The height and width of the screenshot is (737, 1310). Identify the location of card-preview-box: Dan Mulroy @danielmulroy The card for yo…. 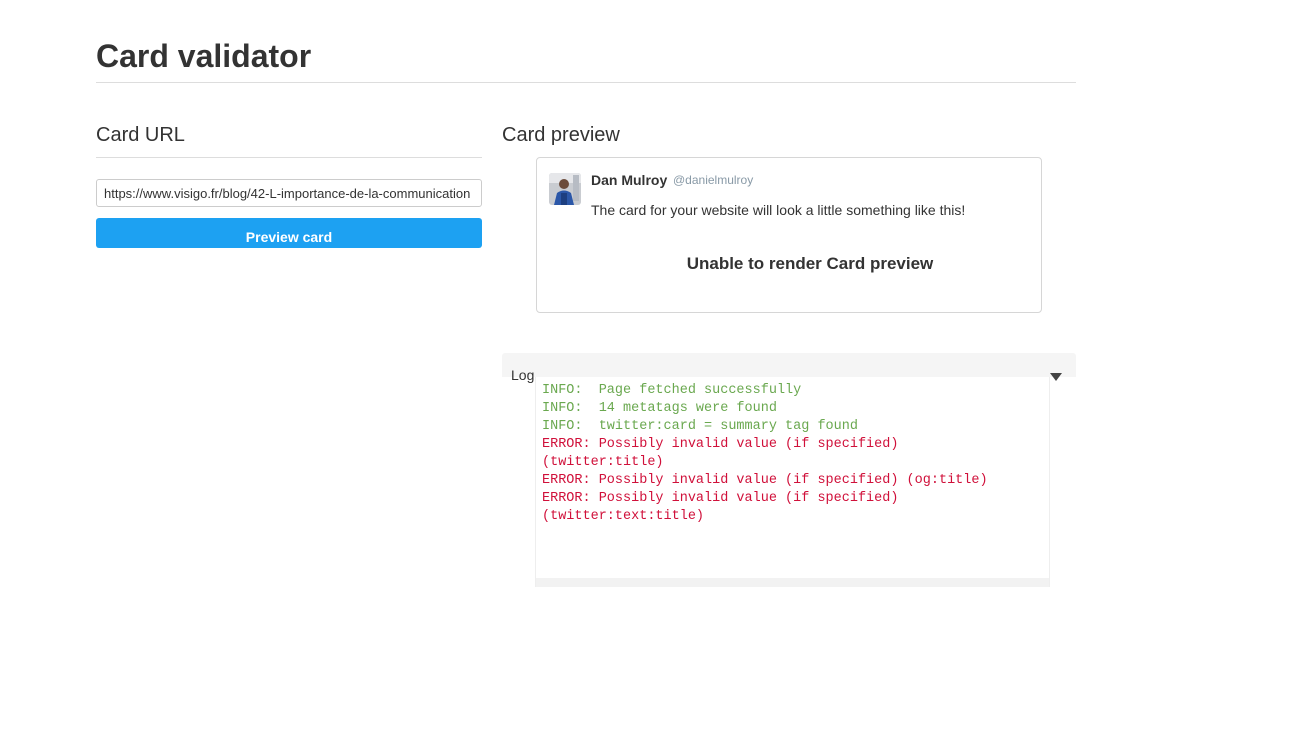
(789, 235).